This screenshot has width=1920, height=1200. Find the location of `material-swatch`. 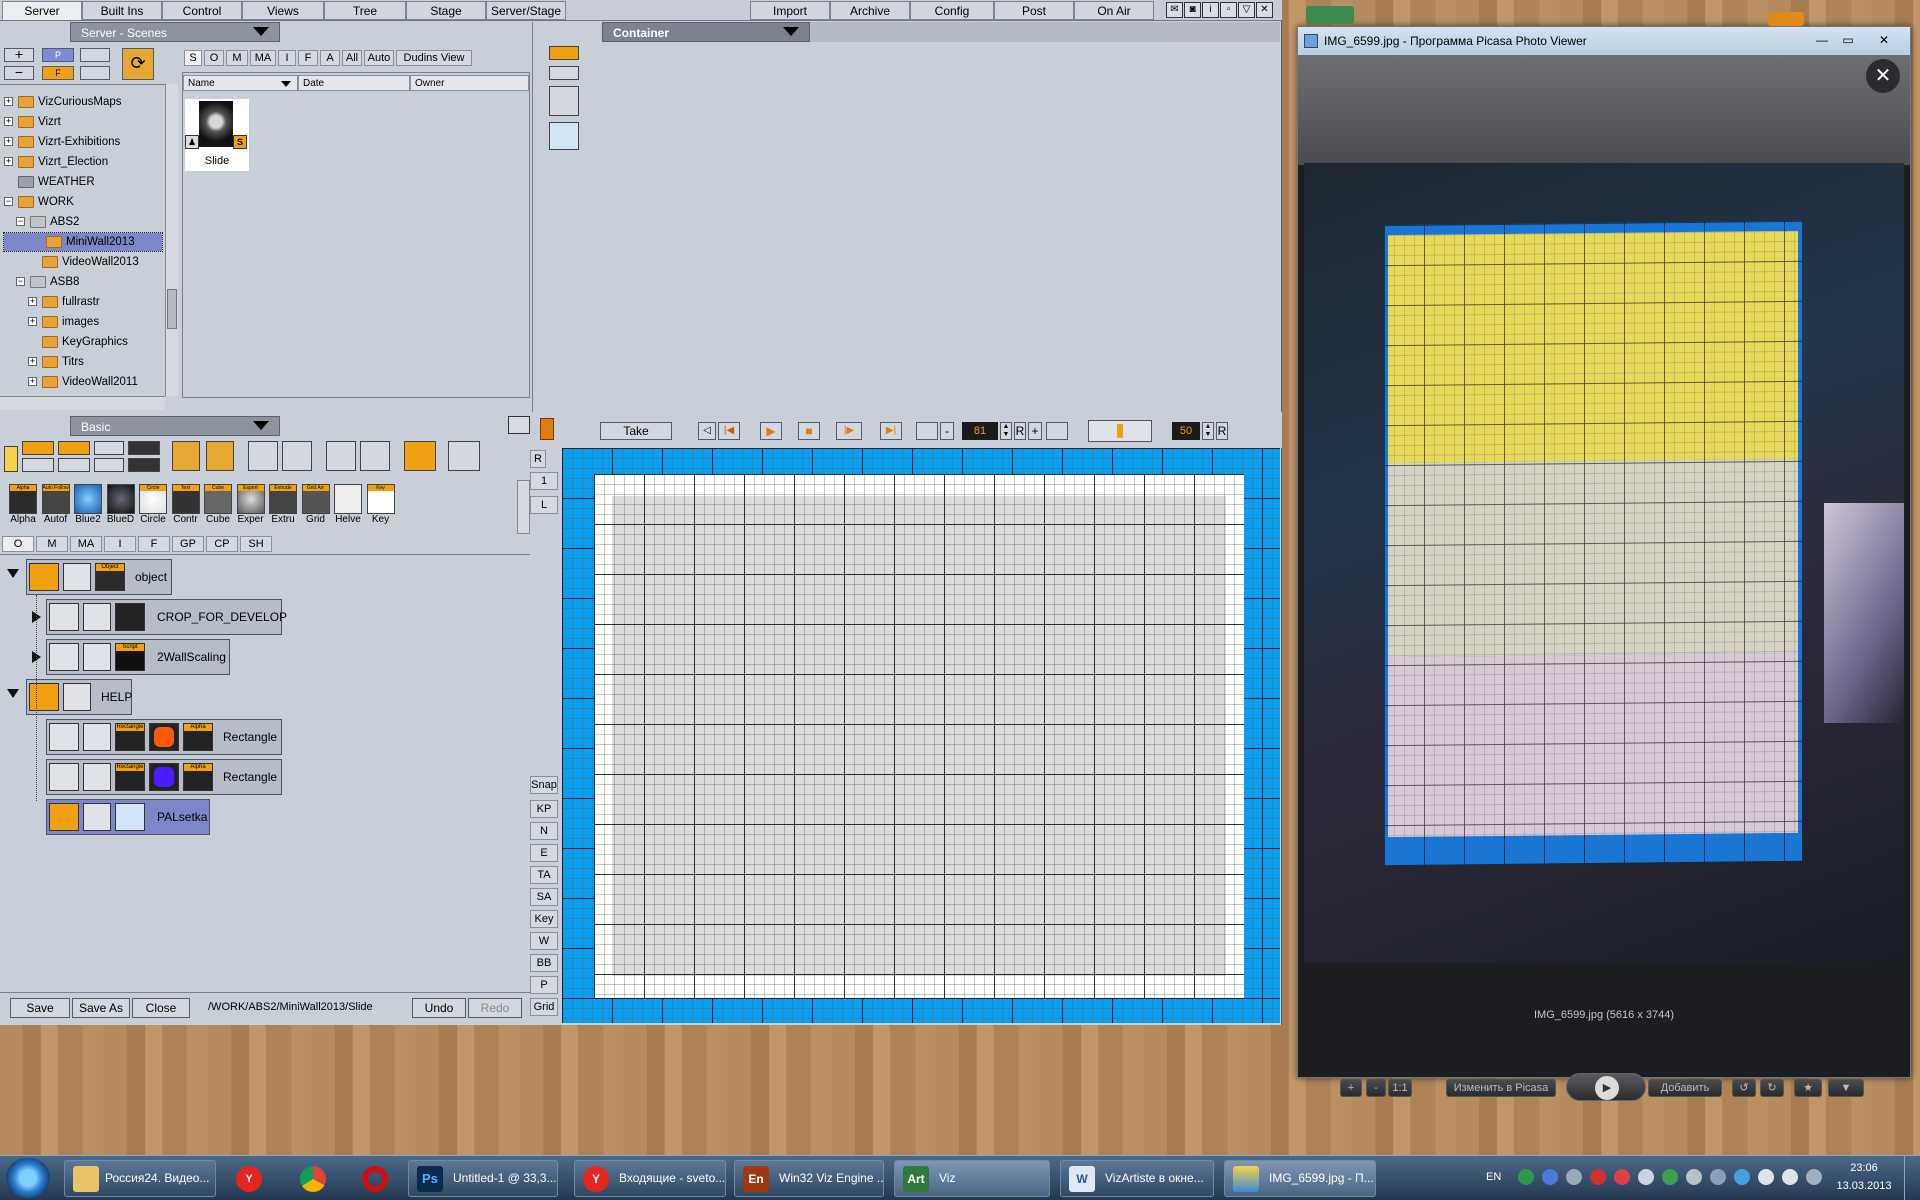

material-swatch is located at coordinates (130, 817).